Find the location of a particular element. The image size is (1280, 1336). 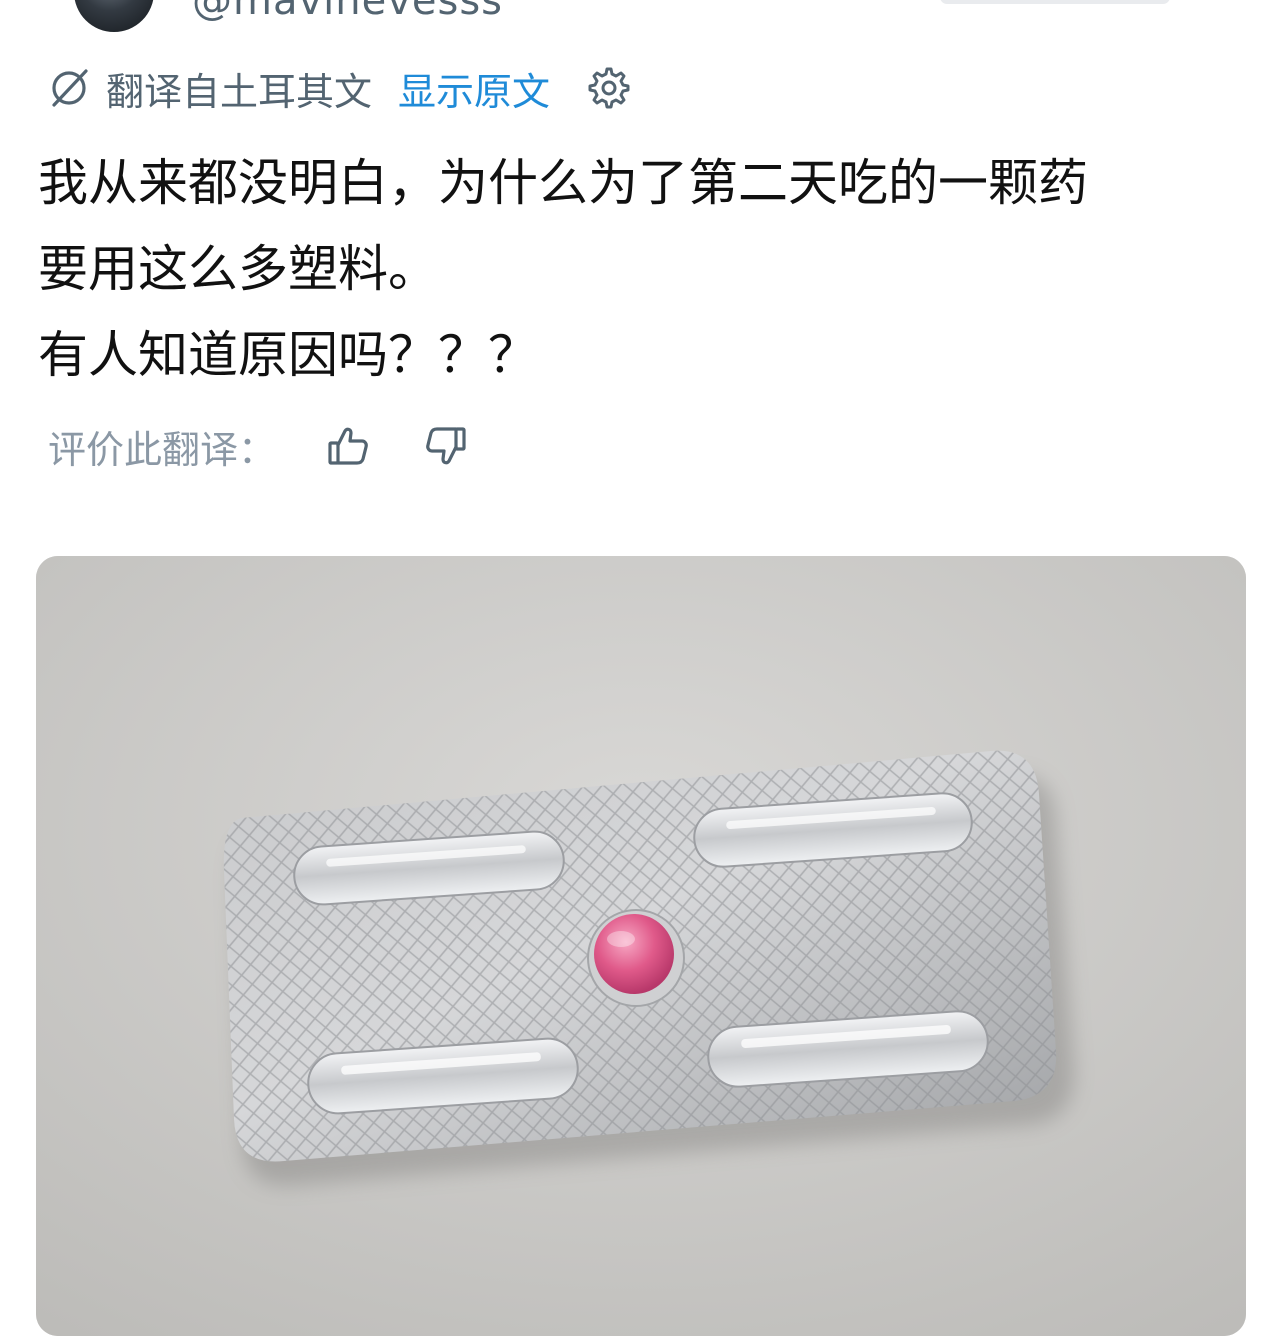

avatar is located at coordinates (114, 16).